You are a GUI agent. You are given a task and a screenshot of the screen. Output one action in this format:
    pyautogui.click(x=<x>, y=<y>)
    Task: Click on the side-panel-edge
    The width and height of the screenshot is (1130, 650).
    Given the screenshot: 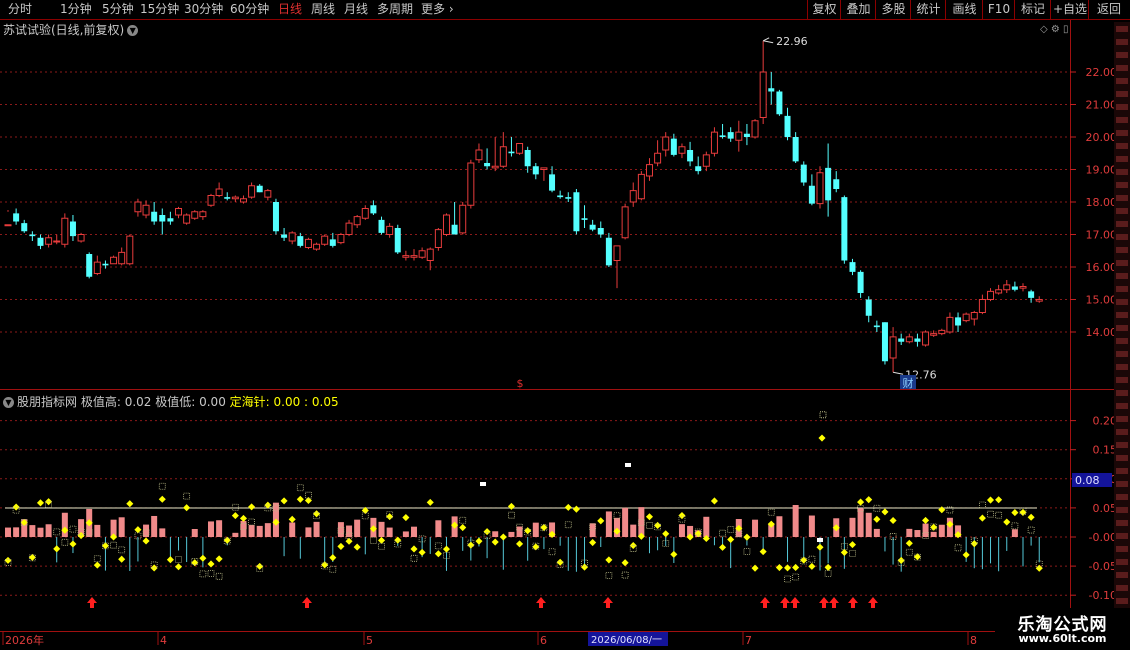 What is the action you would take?
    pyautogui.click(x=1122, y=327)
    